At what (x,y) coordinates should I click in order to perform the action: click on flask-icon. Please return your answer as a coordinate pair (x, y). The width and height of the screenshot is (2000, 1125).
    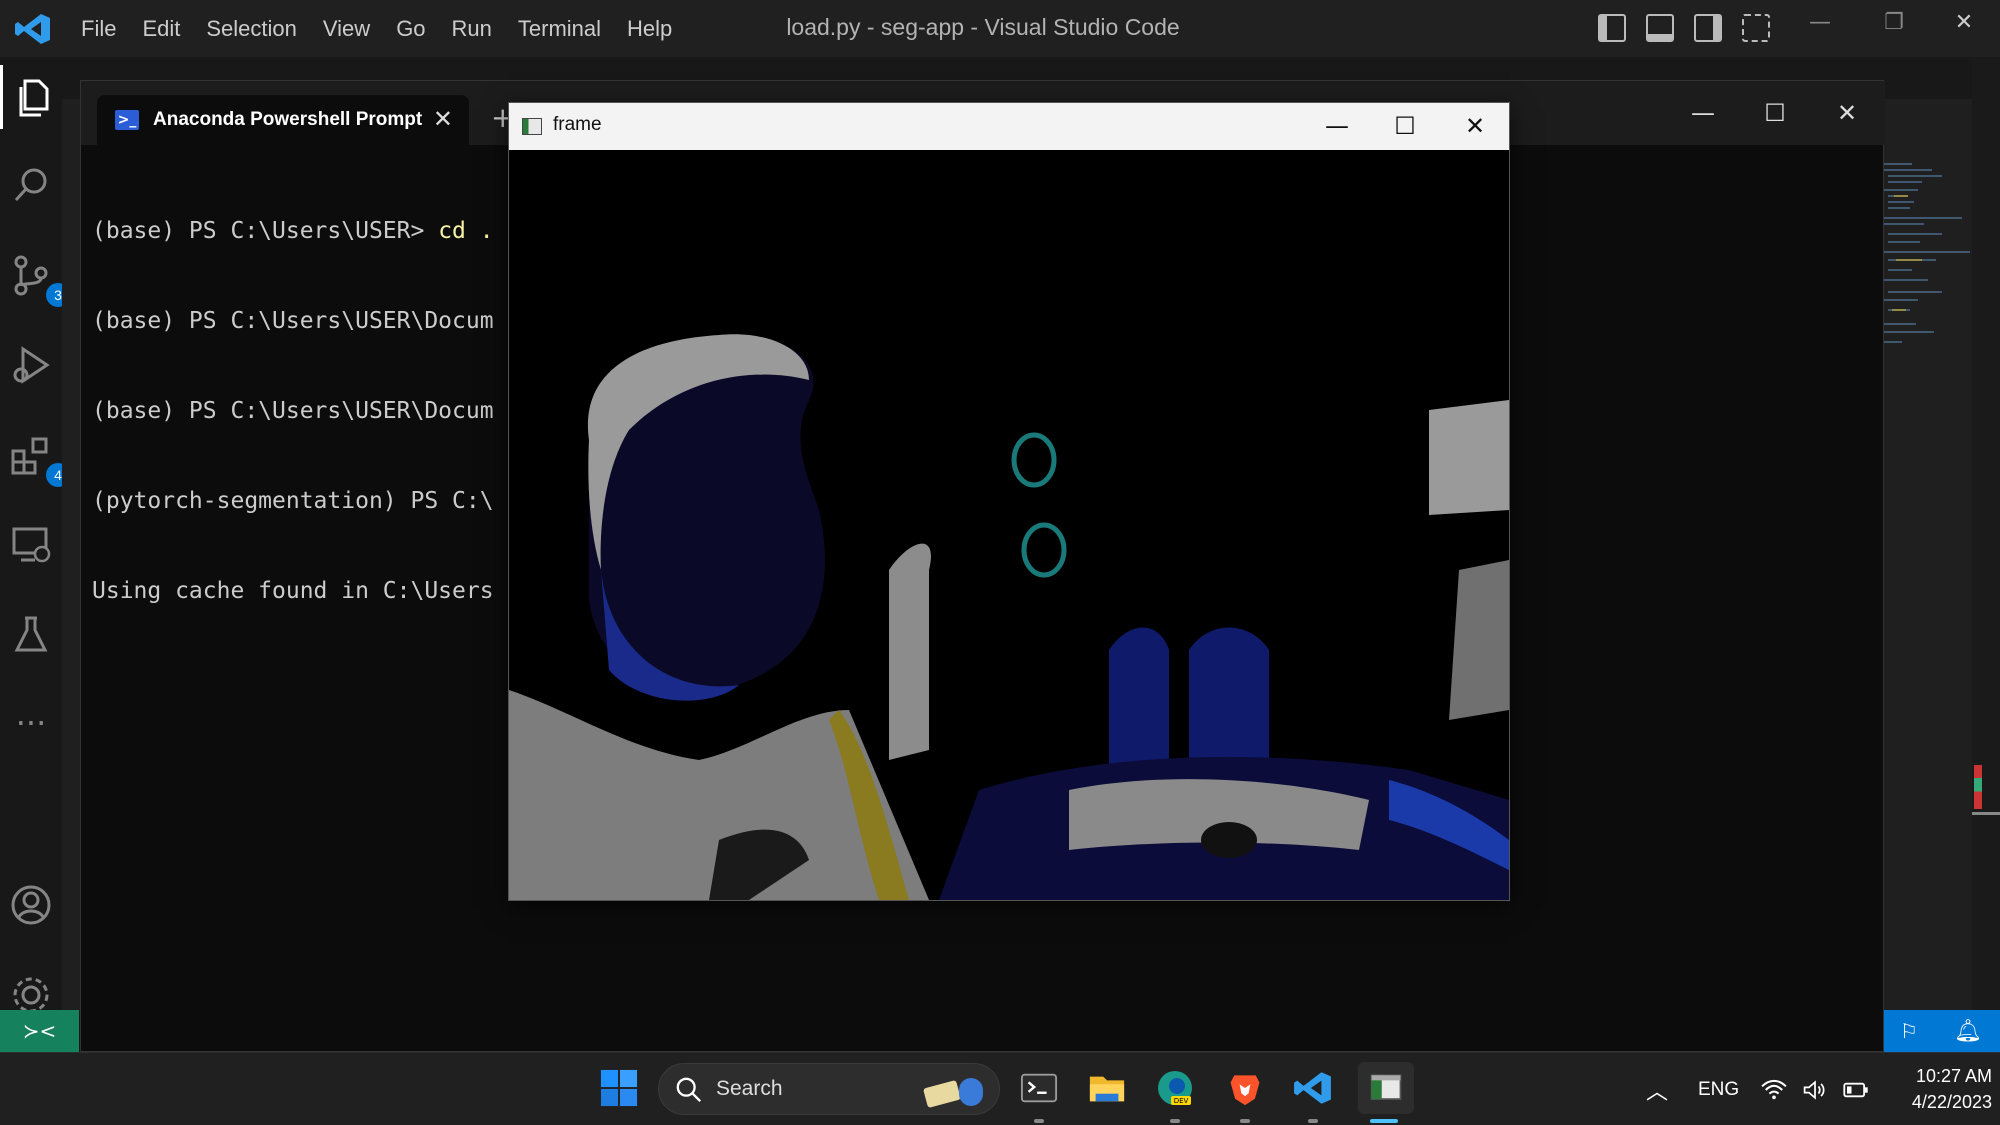
    Looking at the image, I should click on (31, 634).